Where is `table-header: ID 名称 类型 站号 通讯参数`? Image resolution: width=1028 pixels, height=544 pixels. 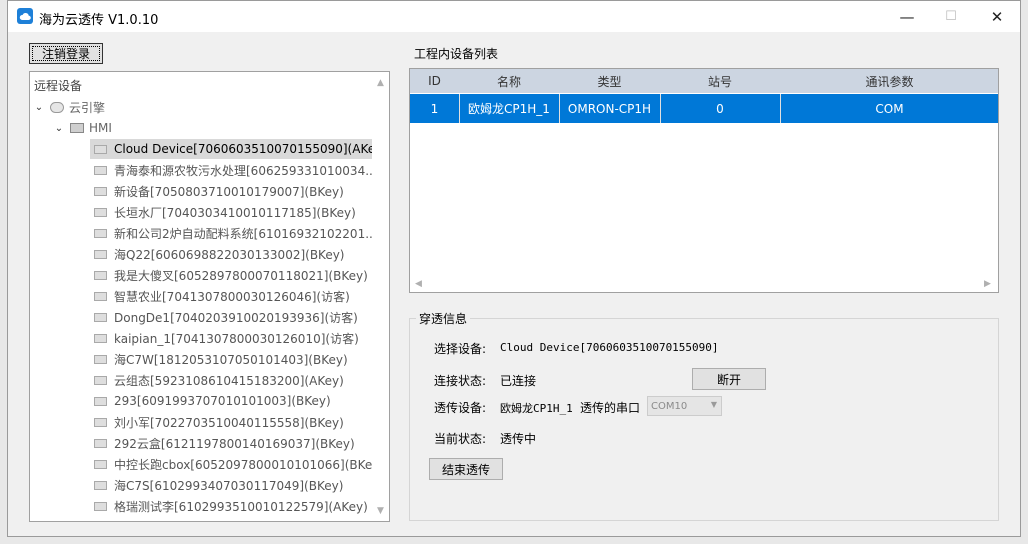 table-header: ID 名称 类型 站号 通讯参数 is located at coordinates (704, 81).